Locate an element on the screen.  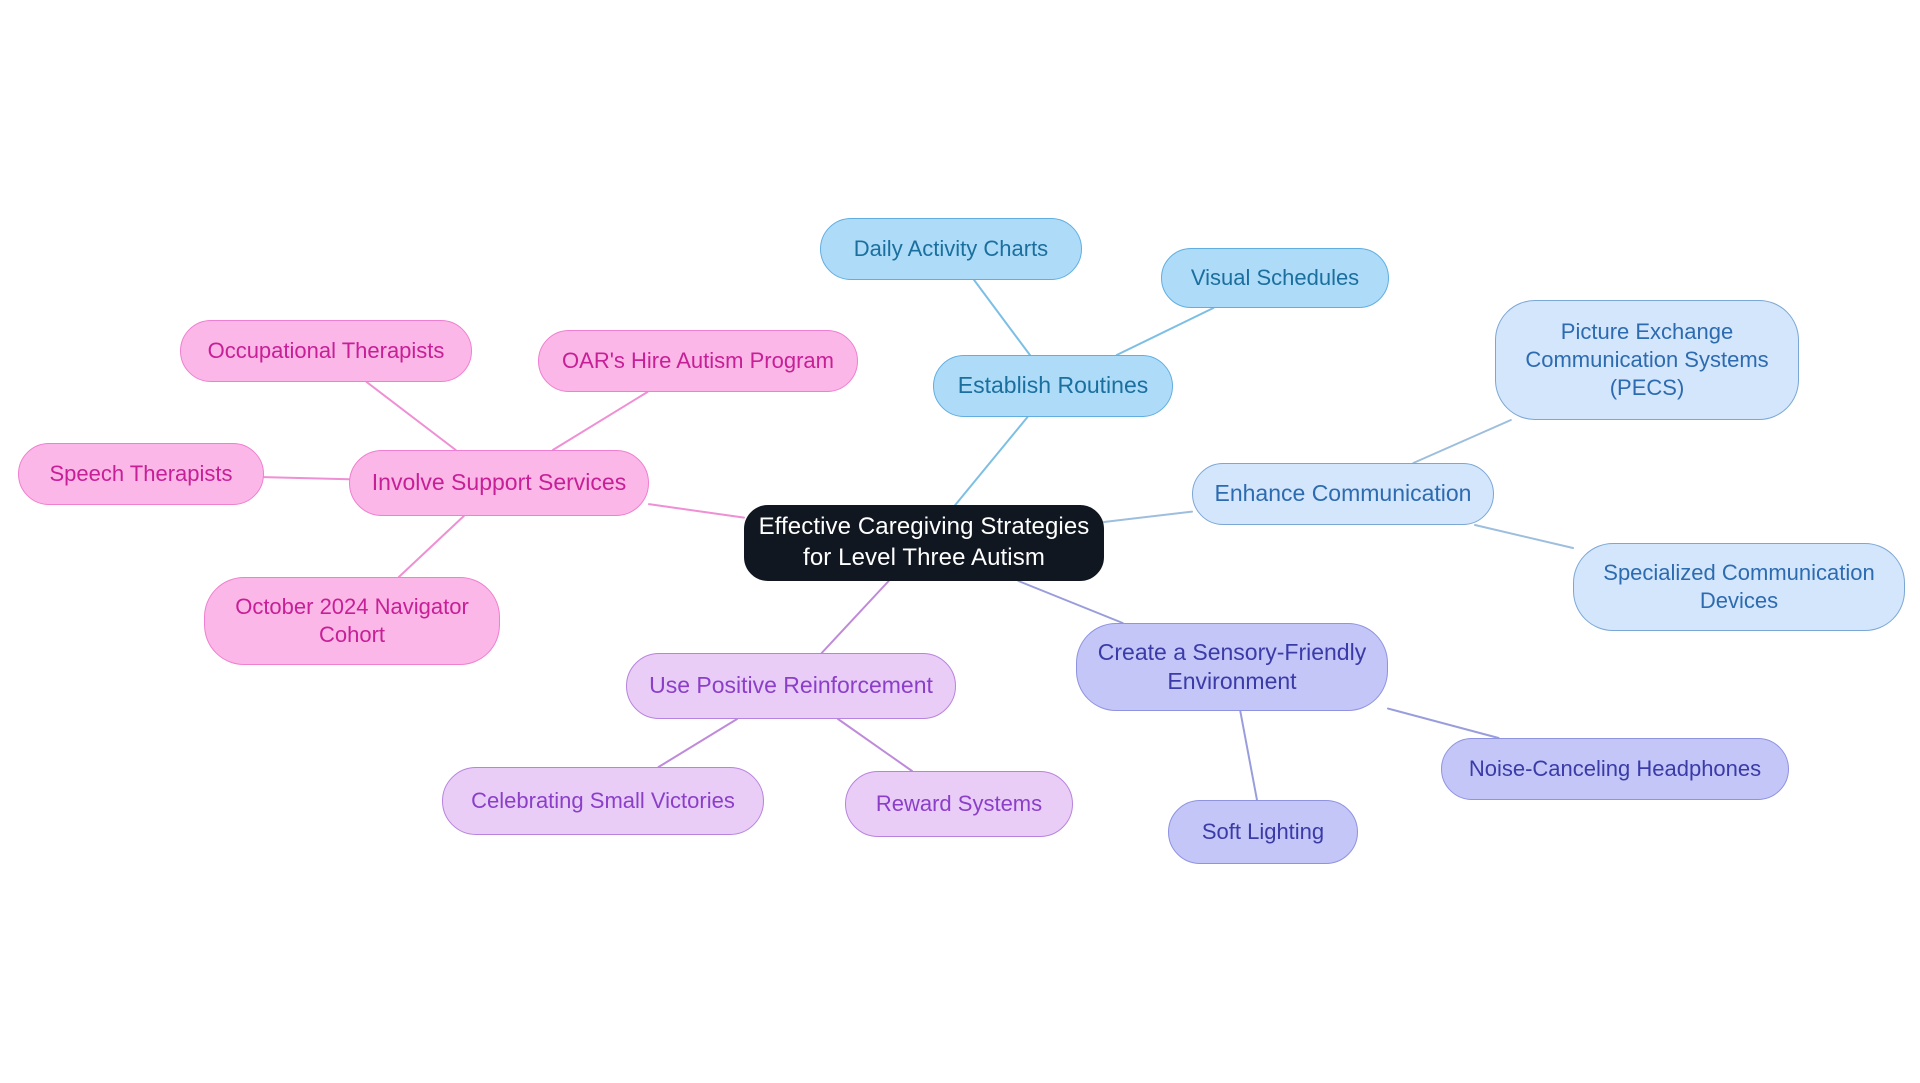
branch-node-involve-support-services-label: Involve Support Services is located at coordinates (499, 482).